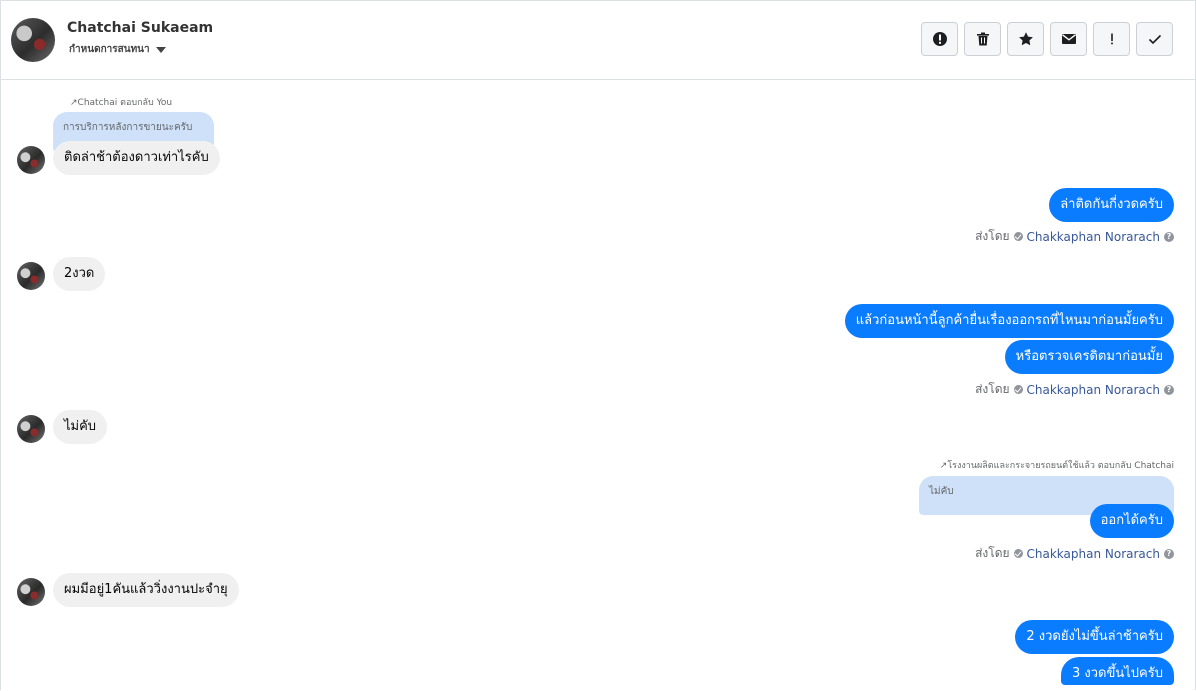  Describe the element at coordinates (33, 40) in the screenshot. I see `contact-avatar` at that location.